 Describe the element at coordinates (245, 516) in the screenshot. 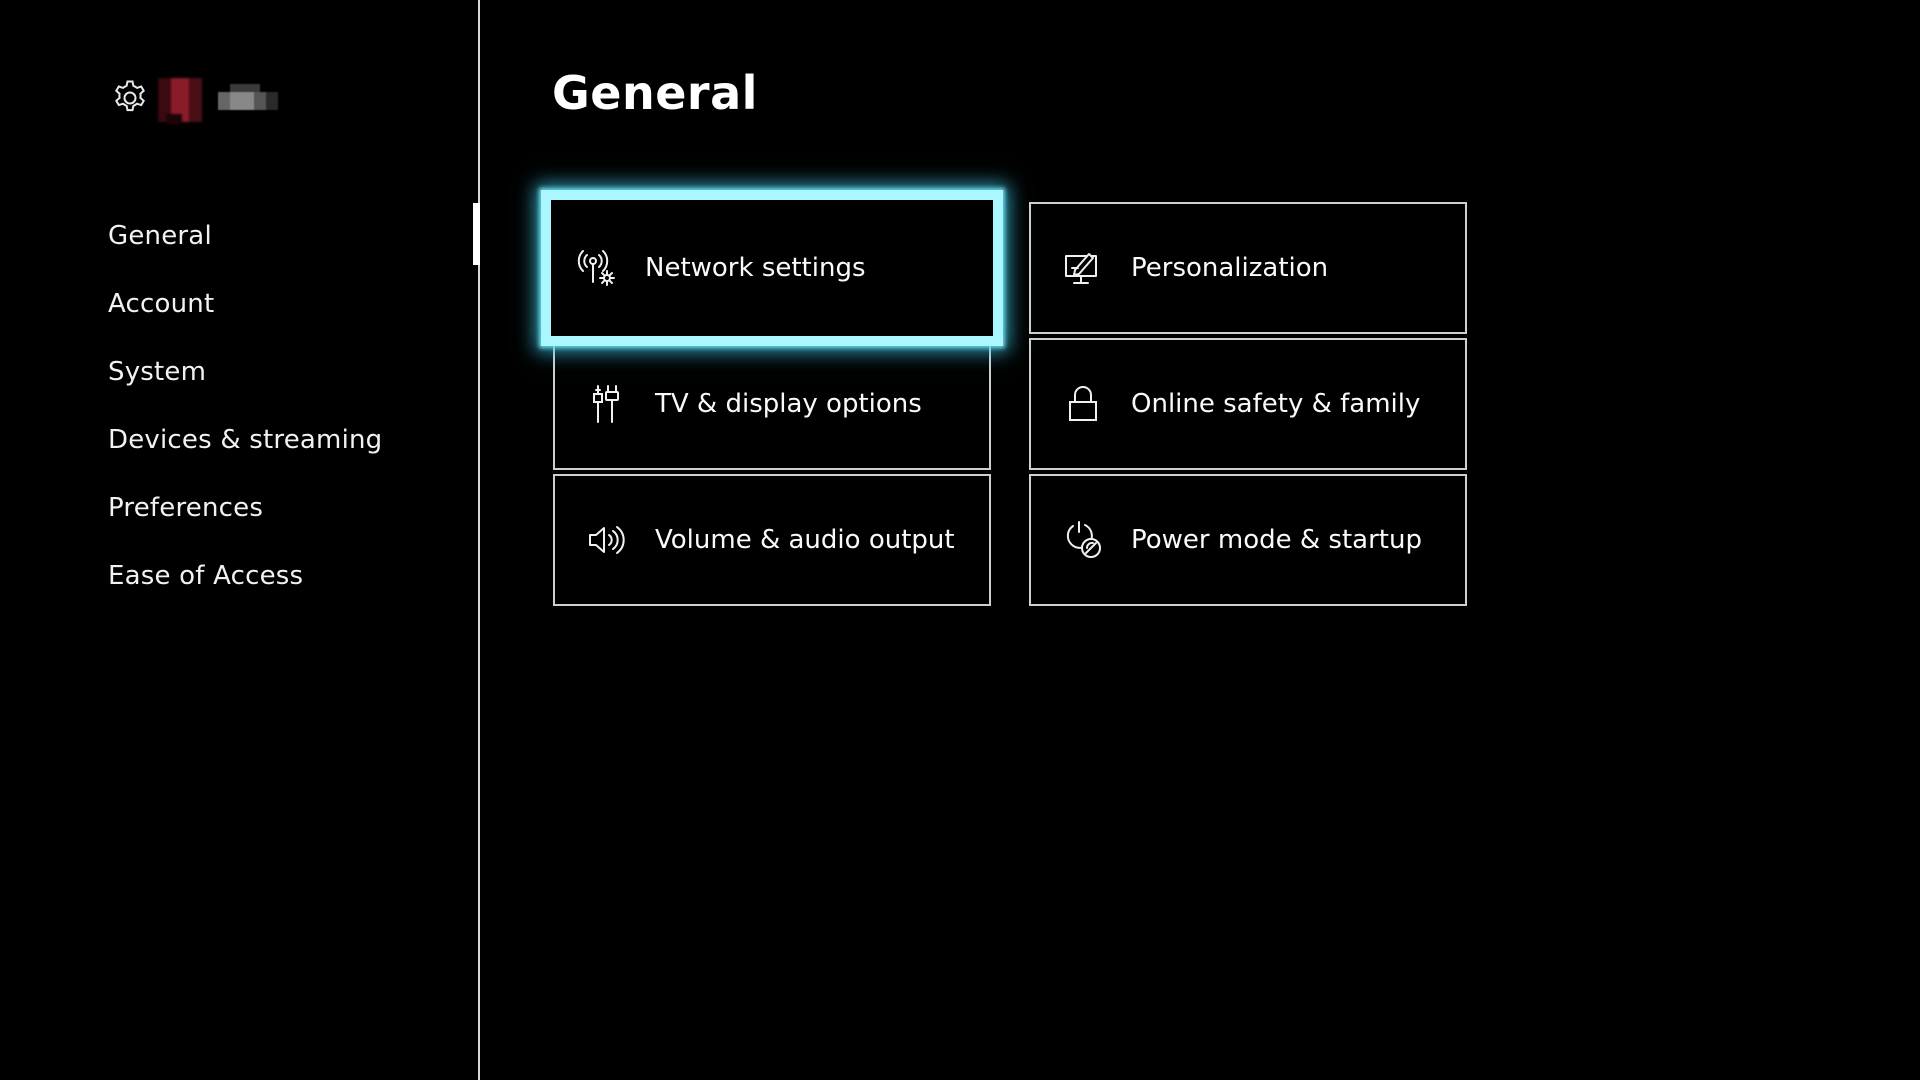

I see `sidebar-item-preferences: Preferences` at that location.